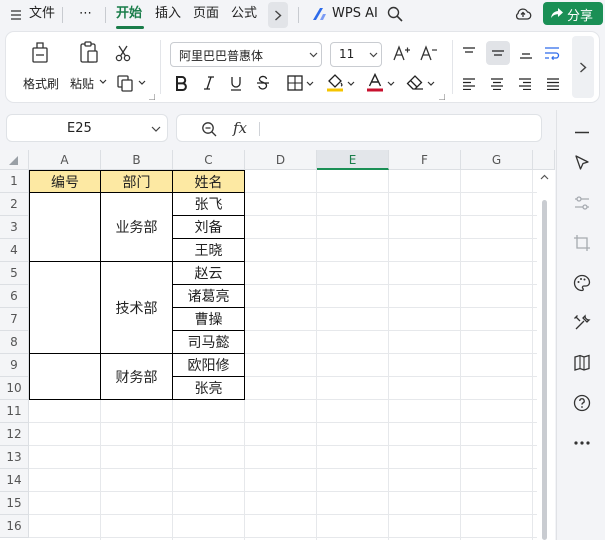 The image size is (605, 540). What do you see at coordinates (552, 53) in the screenshot?
I see `wrap-text-icon` at bounding box center [552, 53].